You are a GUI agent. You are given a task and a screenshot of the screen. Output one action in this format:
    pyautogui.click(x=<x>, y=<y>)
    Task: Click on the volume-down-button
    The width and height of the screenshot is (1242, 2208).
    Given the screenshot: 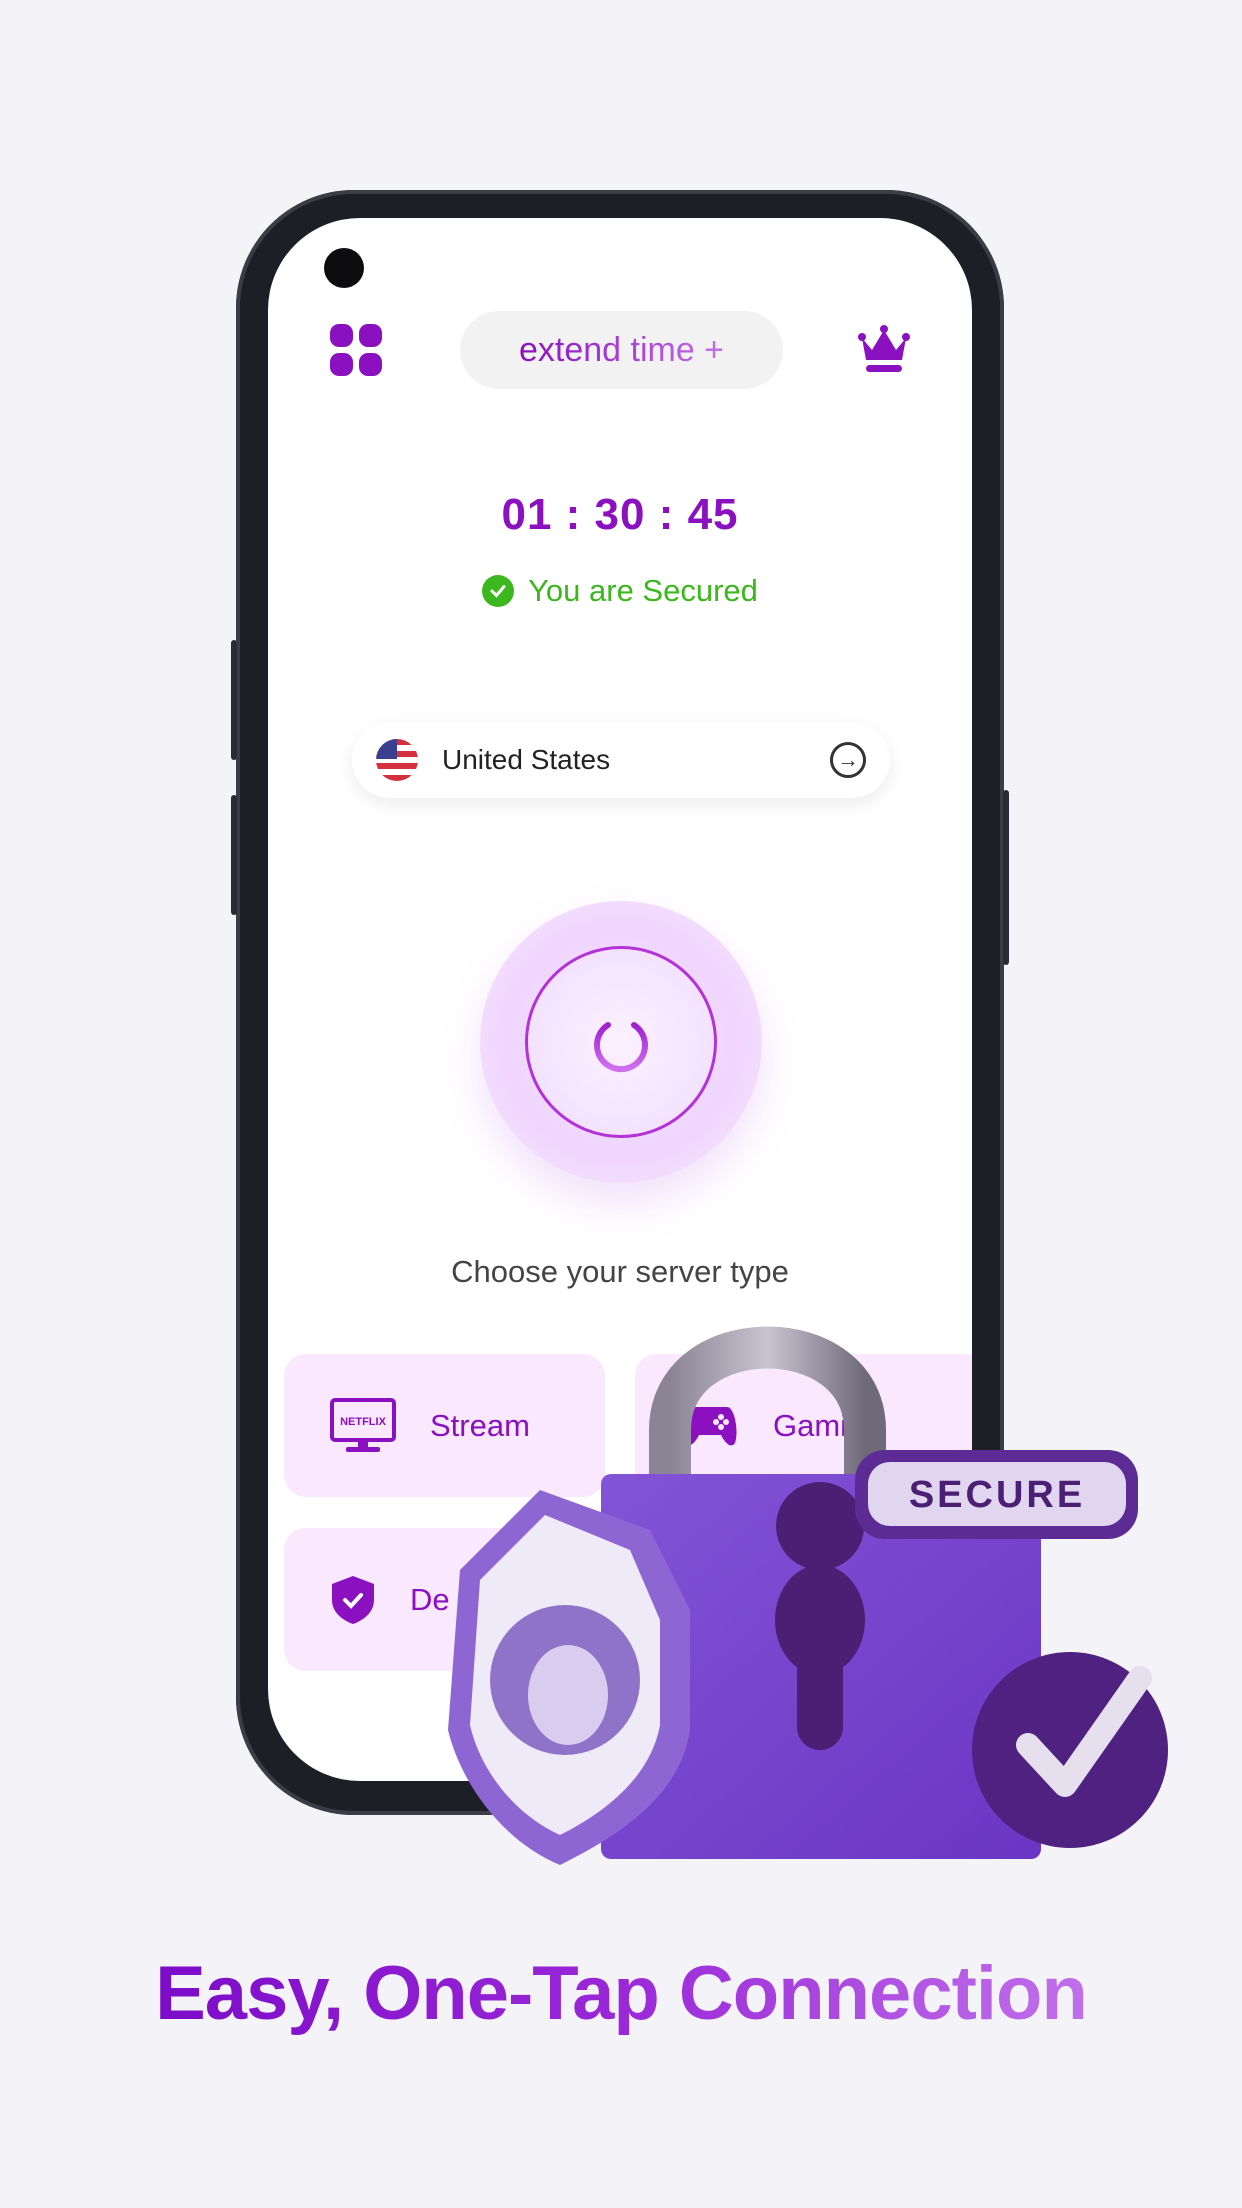 What is the action you would take?
    pyautogui.click(x=234, y=855)
    